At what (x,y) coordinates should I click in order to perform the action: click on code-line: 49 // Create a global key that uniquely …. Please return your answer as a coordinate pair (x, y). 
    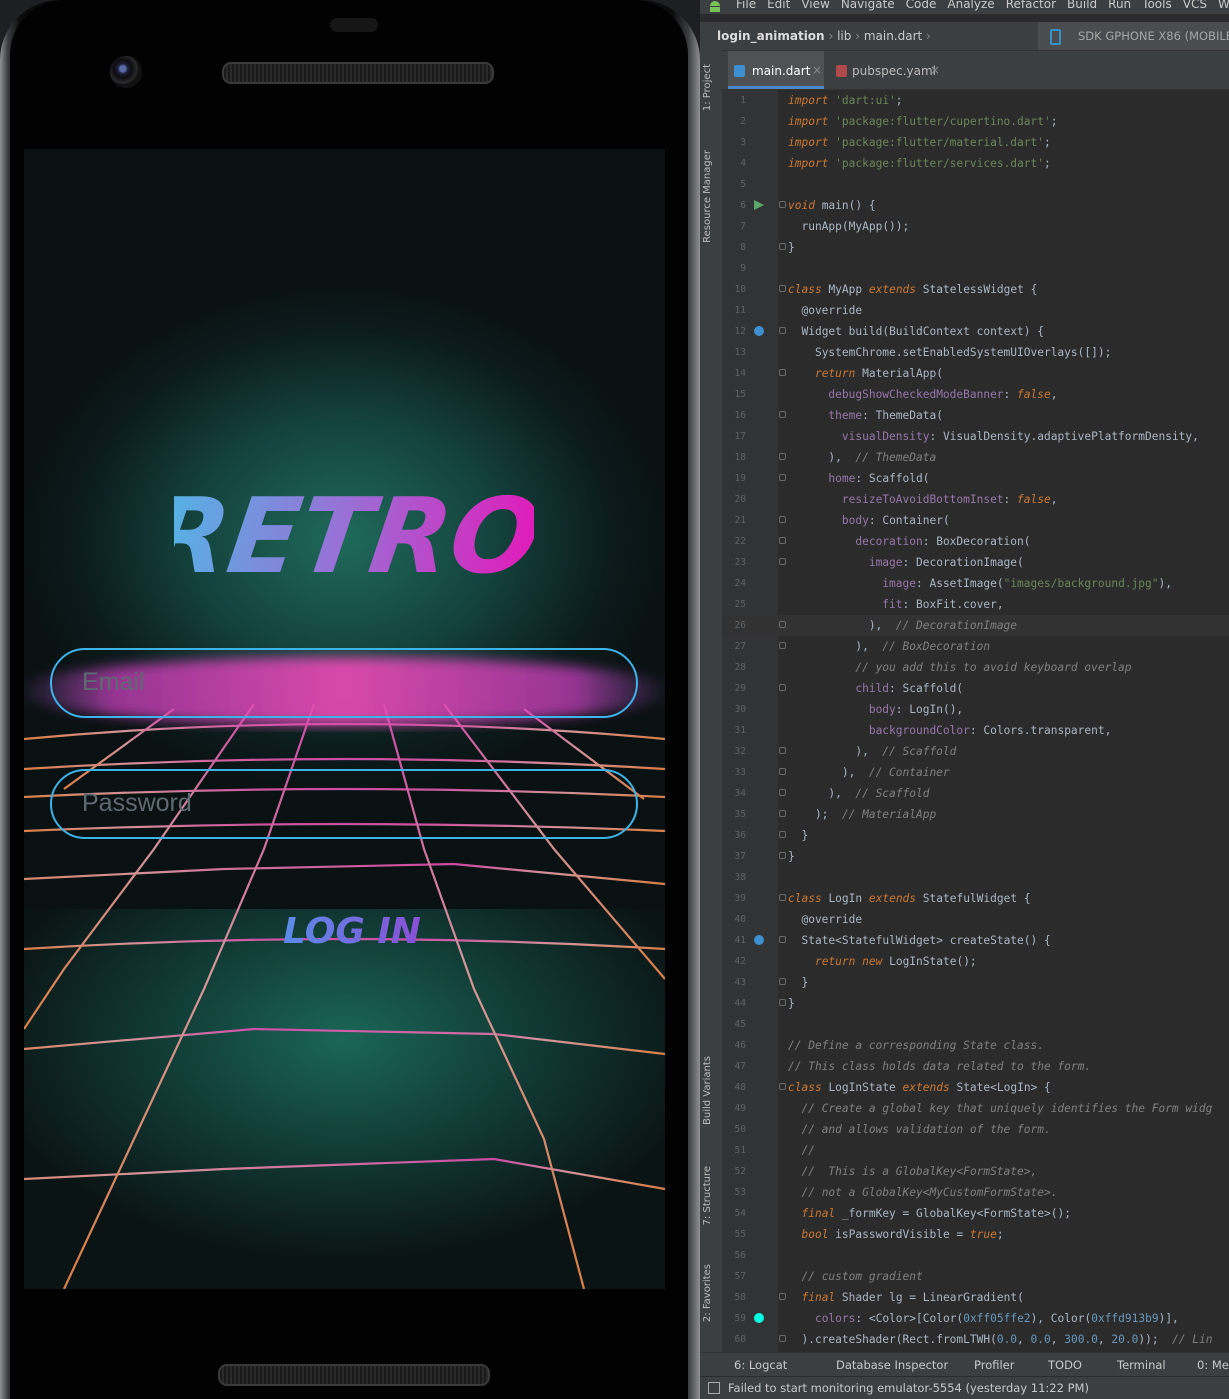
    Looking at the image, I should click on (975, 1108).